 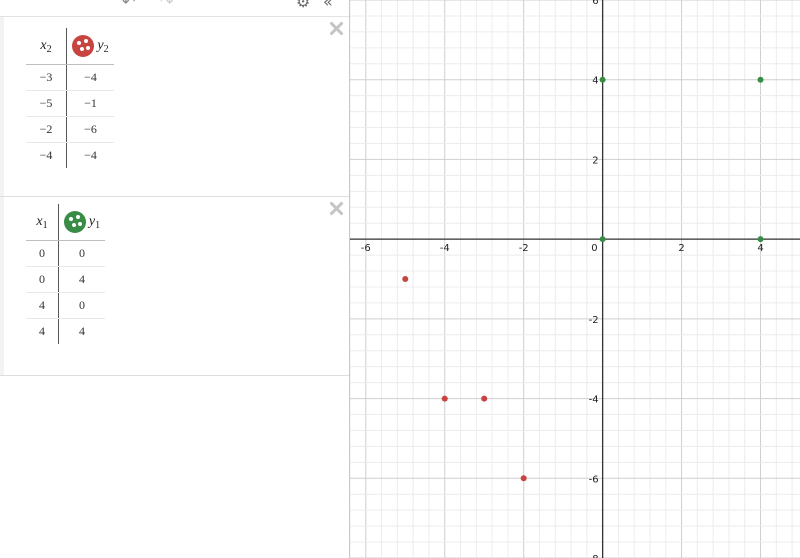 I want to click on table-row: 04, so click(x=65, y=279).